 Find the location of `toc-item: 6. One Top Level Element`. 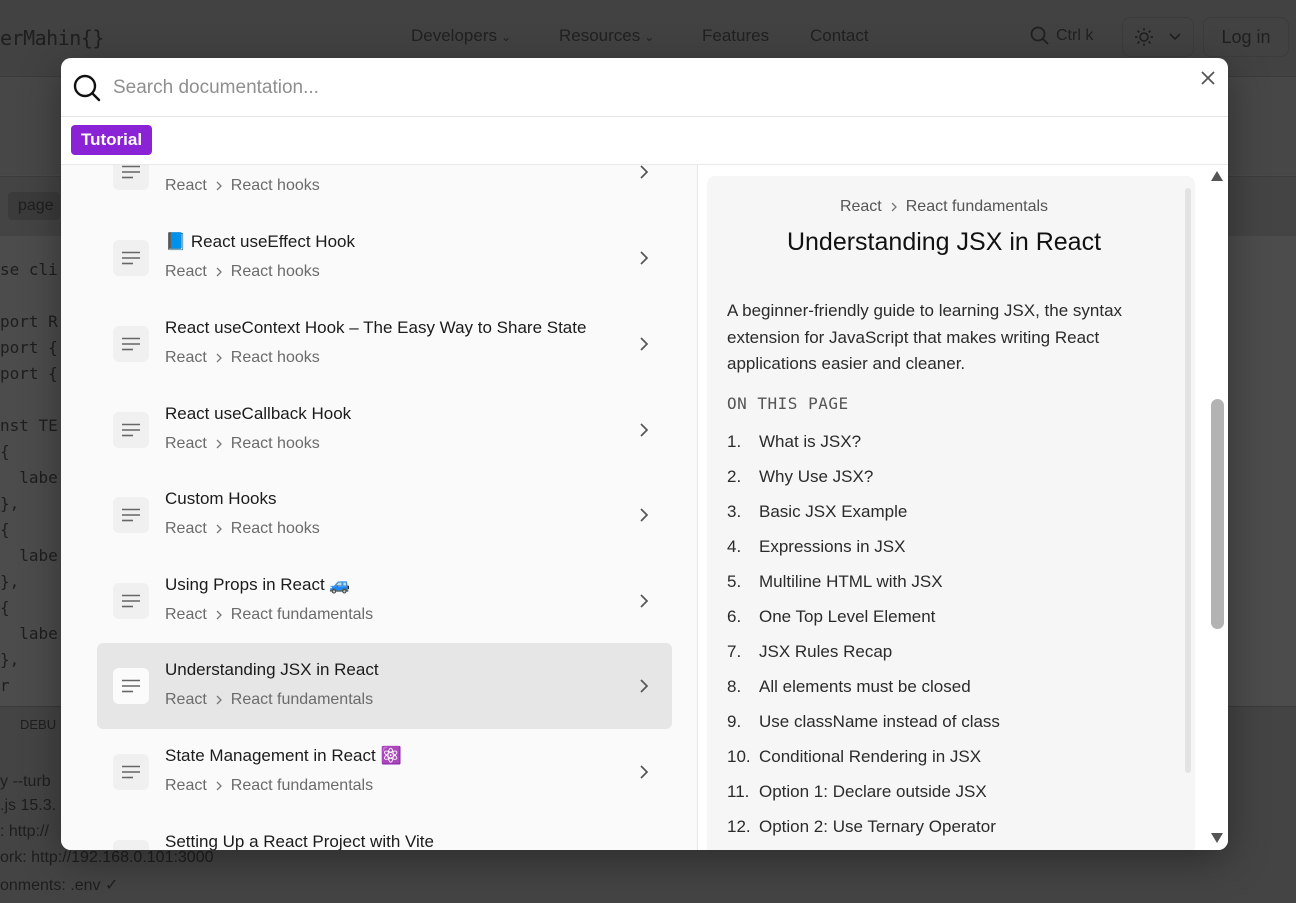

toc-item: 6. One Top Level Element is located at coordinates (831, 617).